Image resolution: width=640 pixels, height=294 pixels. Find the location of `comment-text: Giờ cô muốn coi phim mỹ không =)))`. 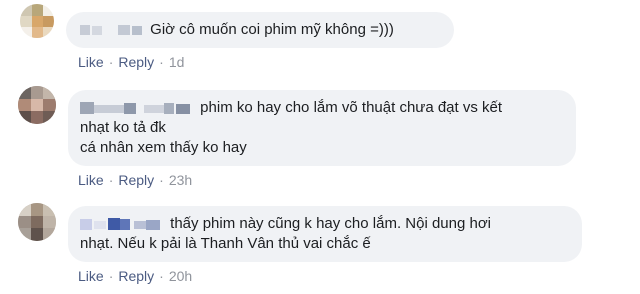

comment-text: Giờ cô muốn coi phim mỹ không =))) is located at coordinates (272, 29).